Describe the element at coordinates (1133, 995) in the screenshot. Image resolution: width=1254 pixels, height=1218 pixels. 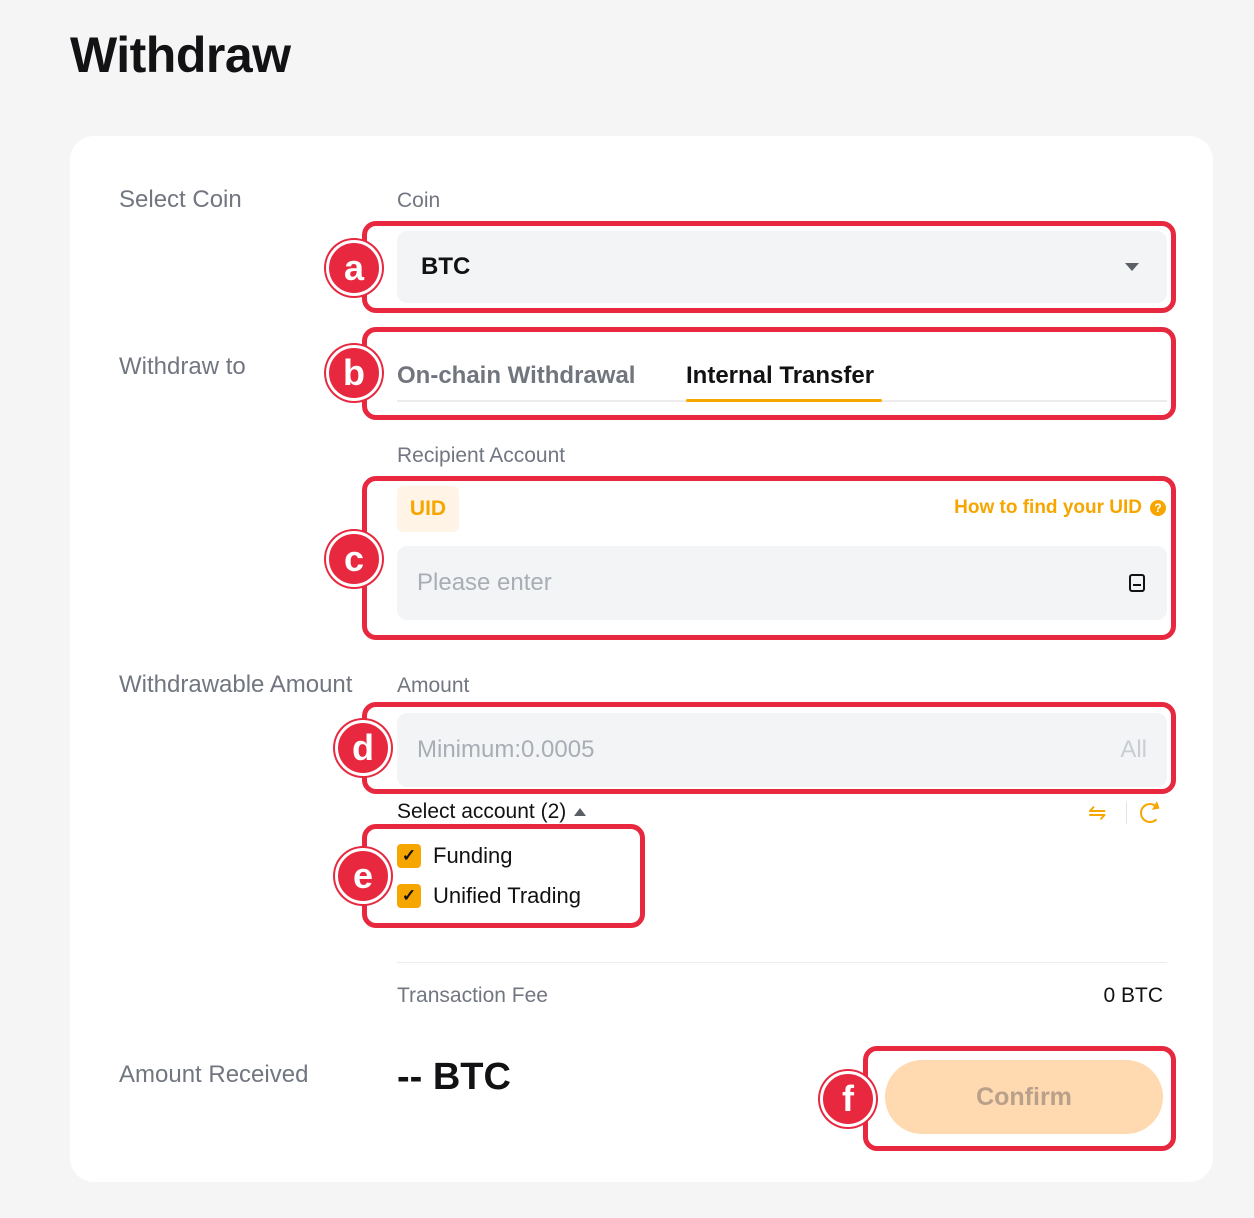
I see `transaction-fee-value: 0 BTC` at that location.